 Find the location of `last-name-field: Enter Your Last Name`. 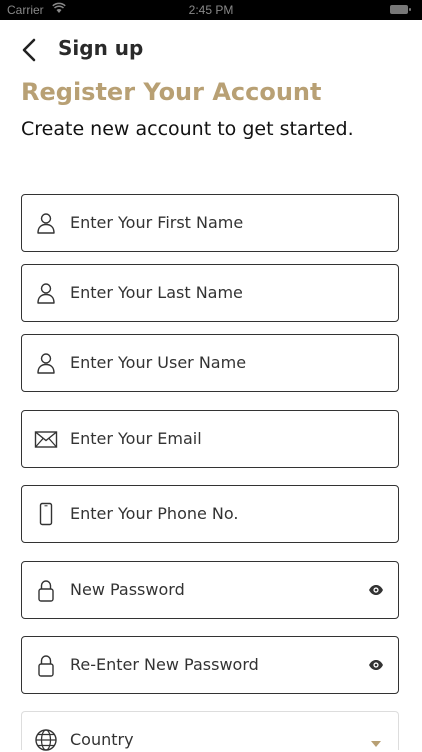

last-name-field: Enter Your Last Name is located at coordinates (210, 293).